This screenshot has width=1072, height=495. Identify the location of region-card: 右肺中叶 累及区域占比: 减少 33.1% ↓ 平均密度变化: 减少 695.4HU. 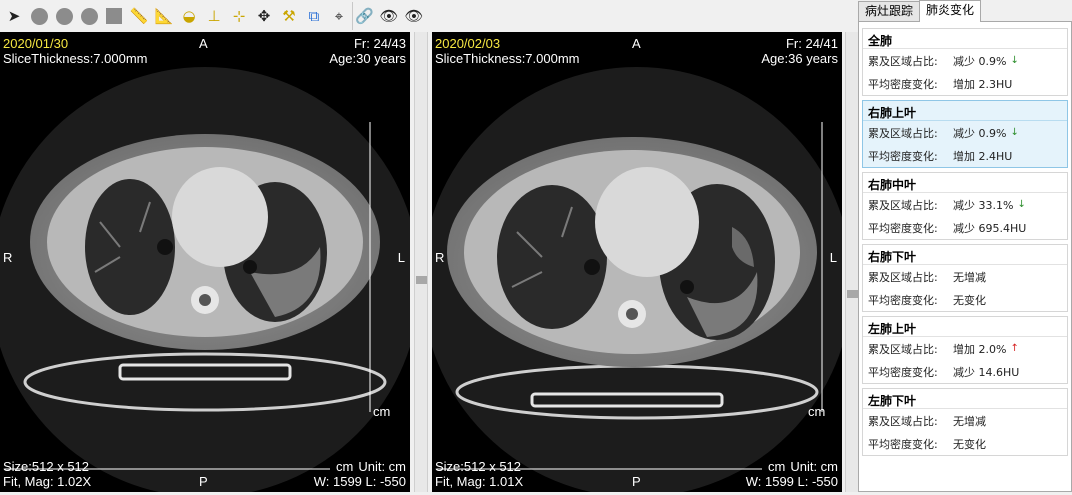
(965, 206).